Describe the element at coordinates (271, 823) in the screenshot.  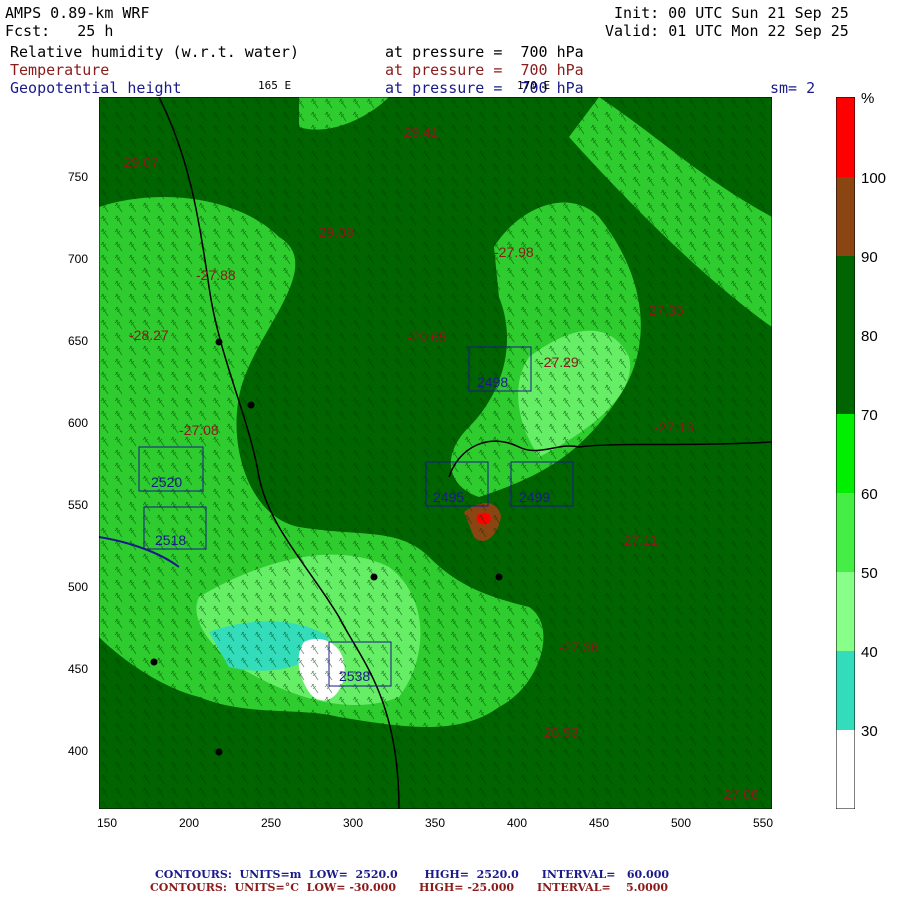
I see `x-tick-250: 250` at that location.